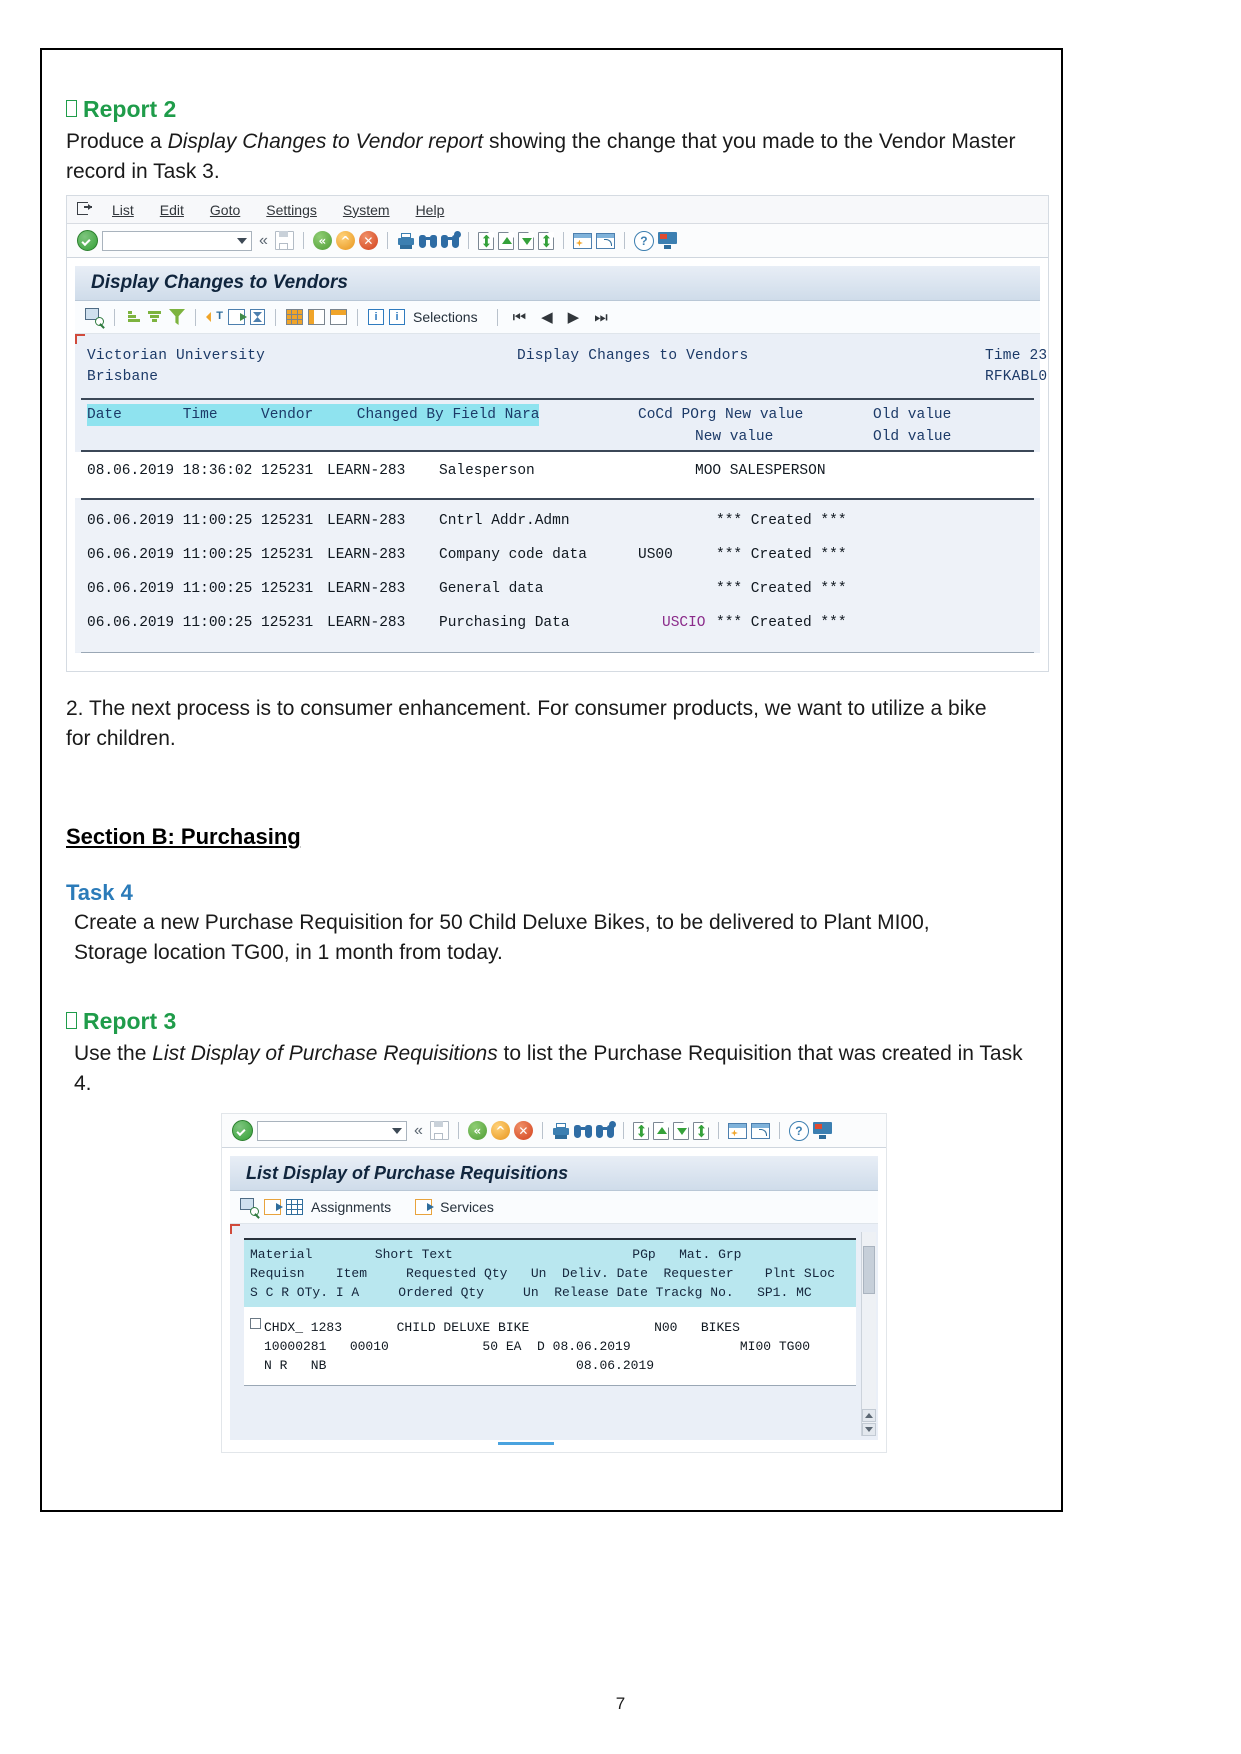 The height and width of the screenshot is (1754, 1241). I want to click on toolbar-separator, so click(458, 1130).